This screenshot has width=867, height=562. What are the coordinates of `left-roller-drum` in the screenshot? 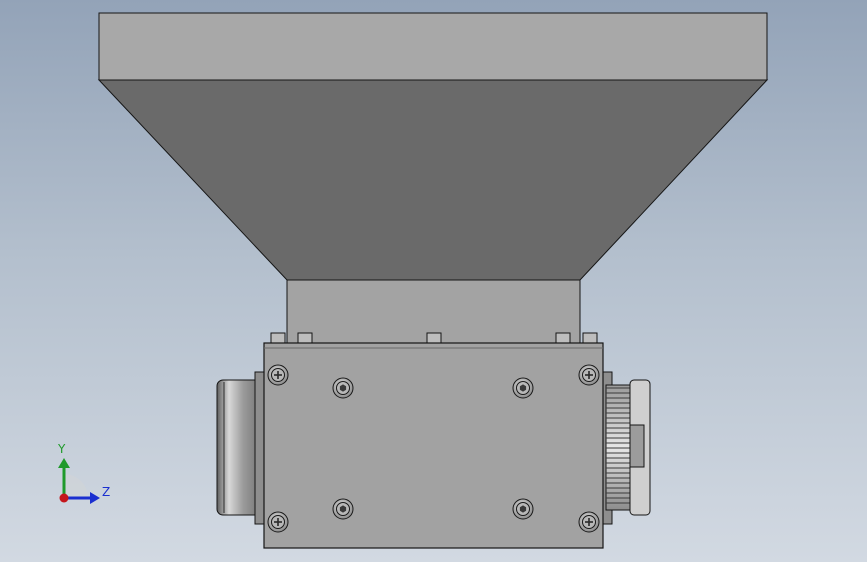 It's located at (242, 448).